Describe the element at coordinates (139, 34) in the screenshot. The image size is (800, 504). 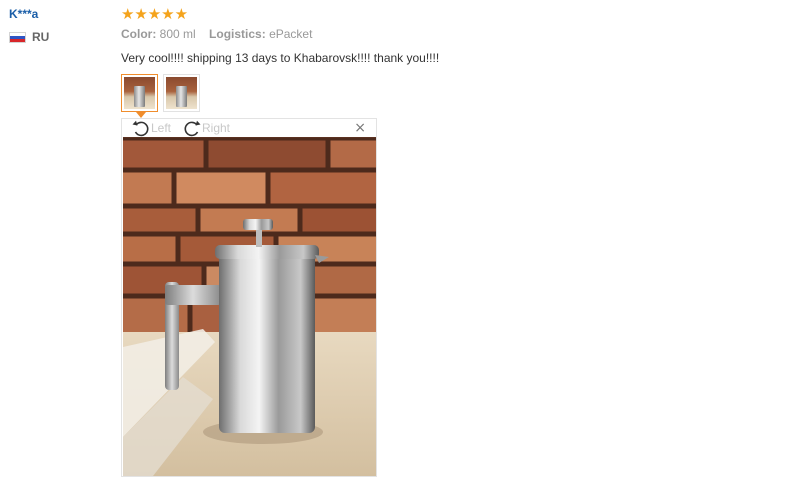
I see `color-label: Color:` at that location.